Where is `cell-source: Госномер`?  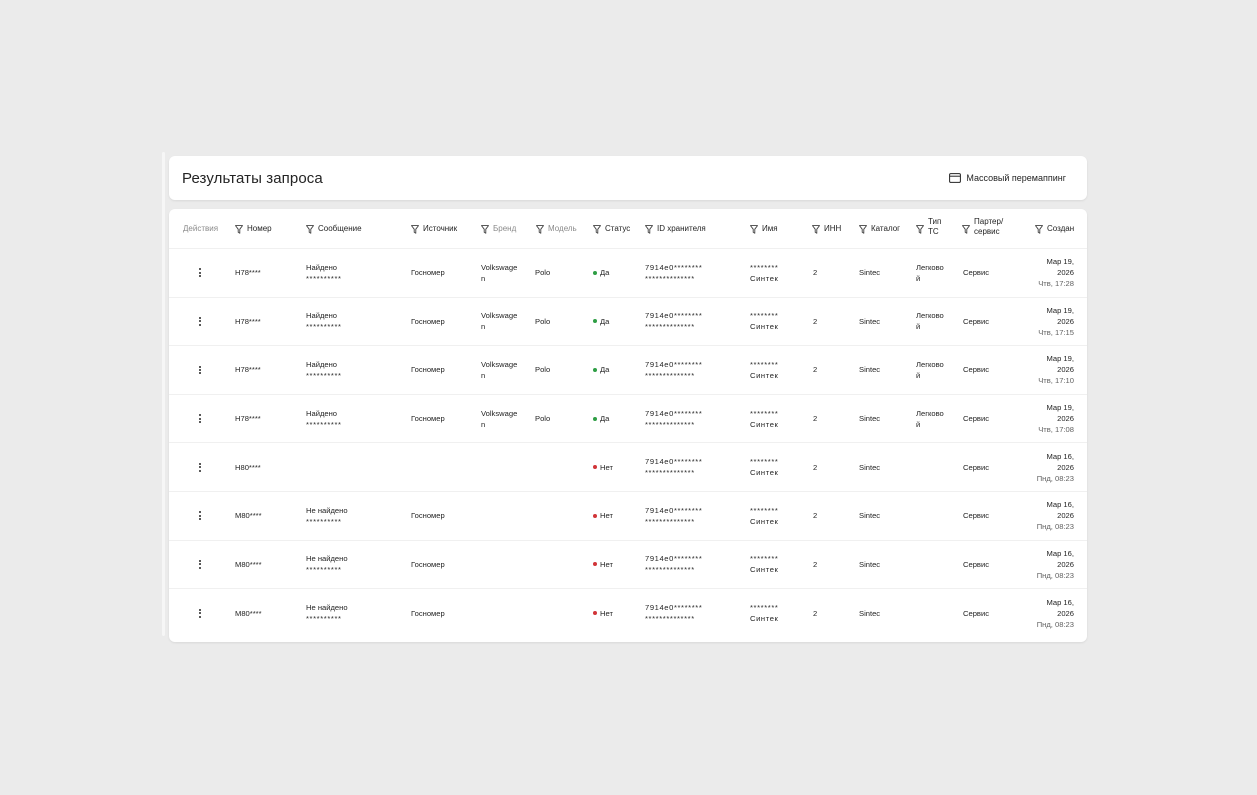 cell-source: Госномер is located at coordinates (441, 565).